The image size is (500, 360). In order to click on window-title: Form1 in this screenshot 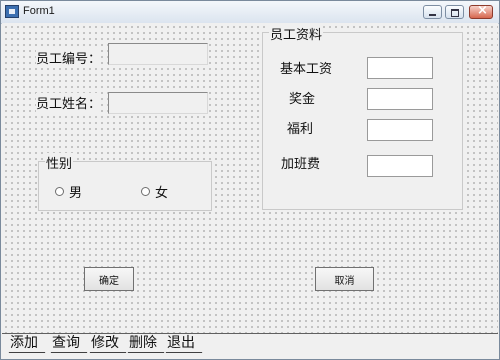, I will do `click(39, 11)`.